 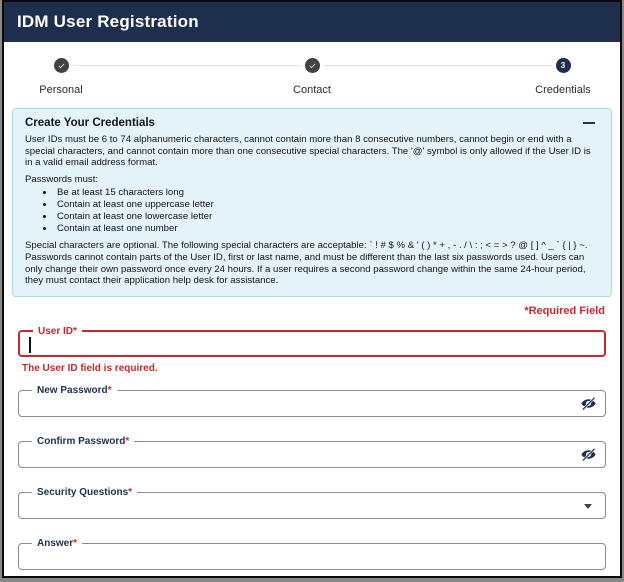 What do you see at coordinates (312, 343) in the screenshot?
I see `user-id-input` at bounding box center [312, 343].